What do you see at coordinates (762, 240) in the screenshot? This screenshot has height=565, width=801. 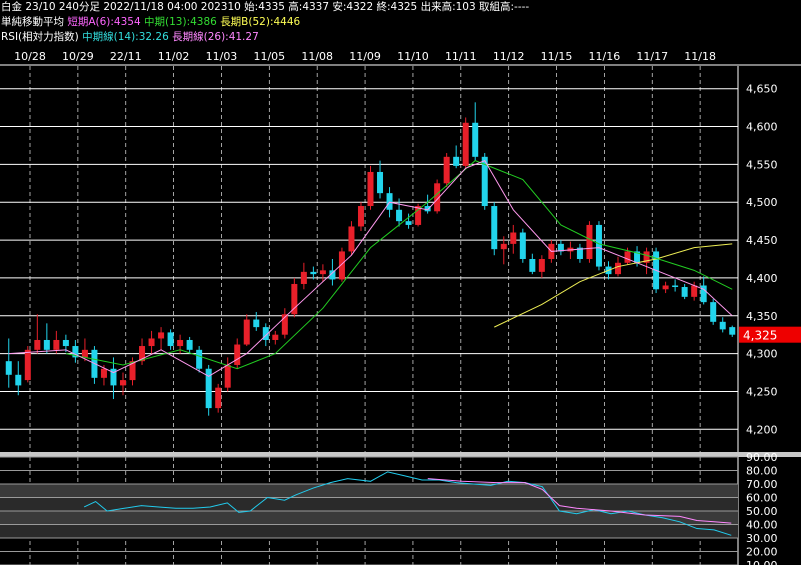 I see `price-tick-label: 4,450` at bounding box center [762, 240].